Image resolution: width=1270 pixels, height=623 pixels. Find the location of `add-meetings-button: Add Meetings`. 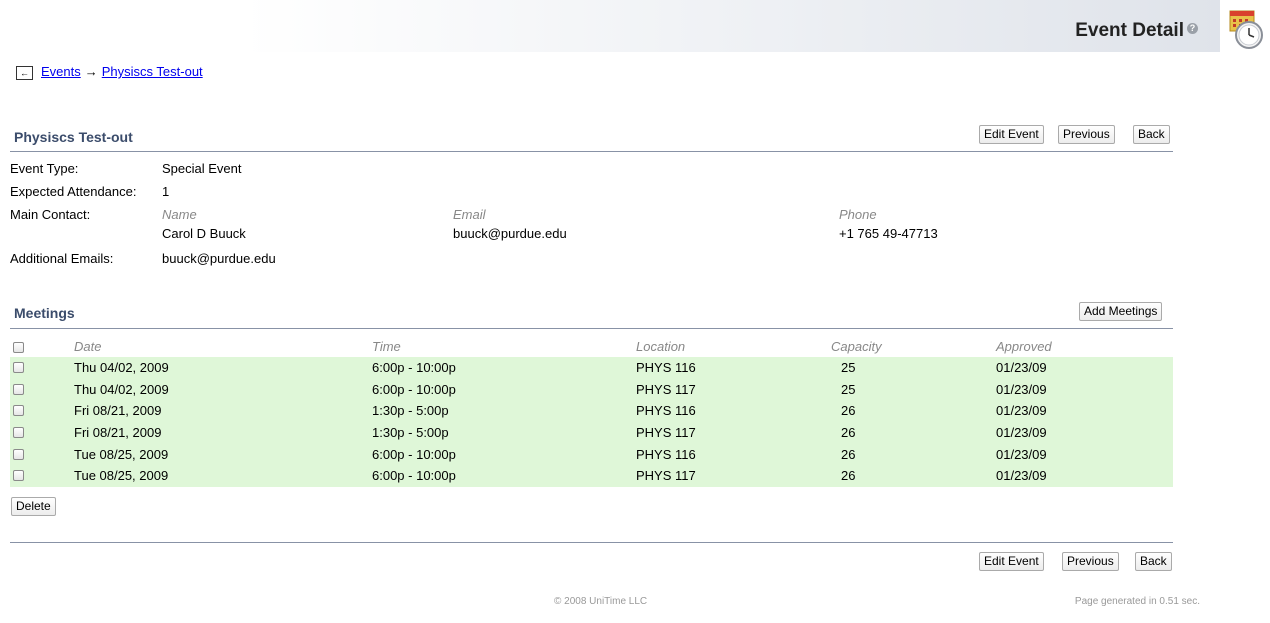

add-meetings-button: Add Meetings is located at coordinates (1121, 311).